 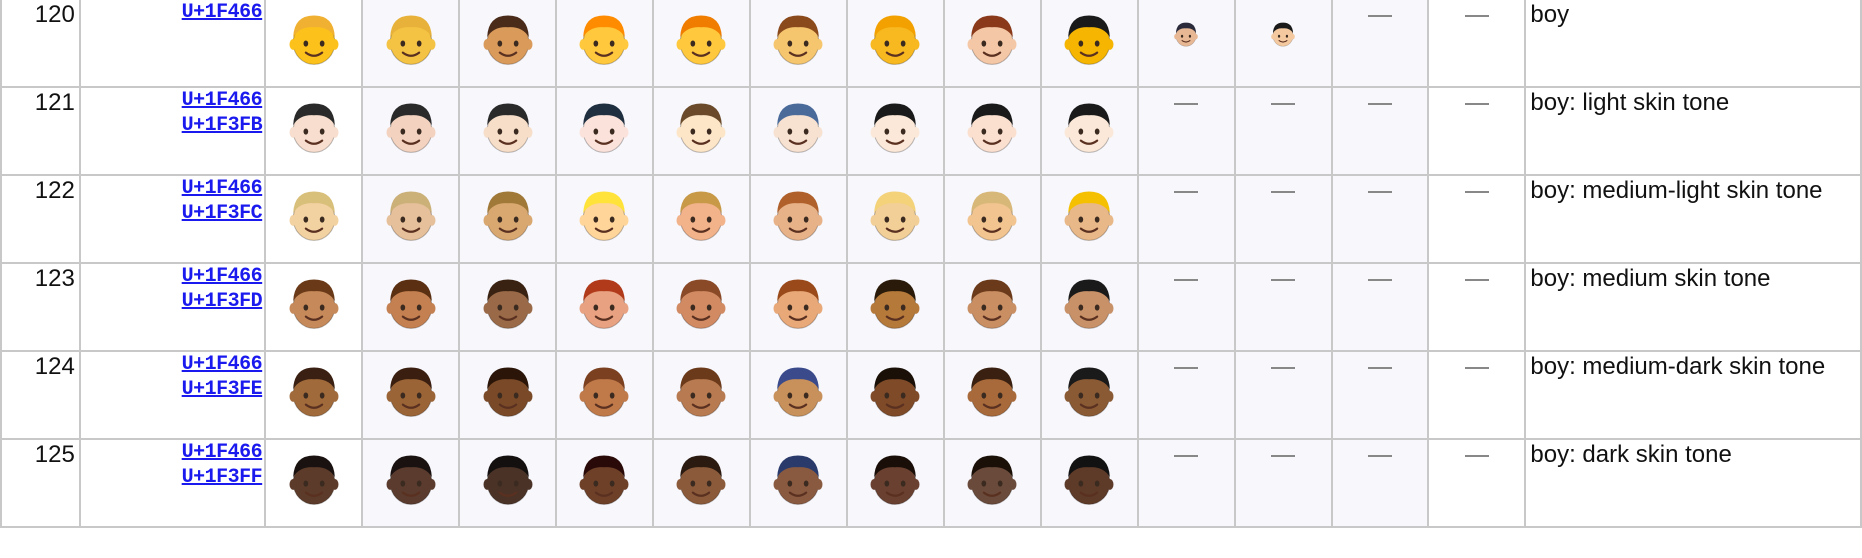 I want to click on code-point-link: U+1F3FB, so click(x=172, y=125).